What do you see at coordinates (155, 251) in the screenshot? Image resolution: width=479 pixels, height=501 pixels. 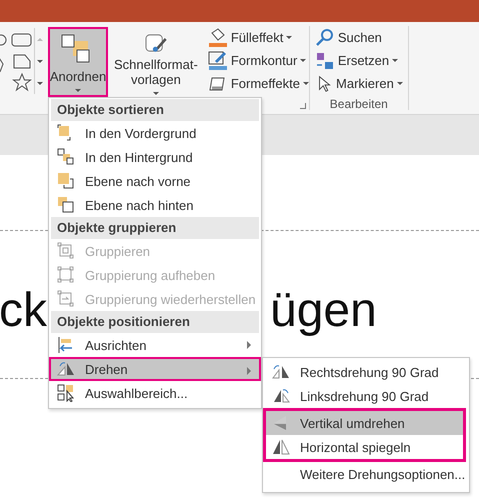 I see `menu-item: Gruppieren` at bounding box center [155, 251].